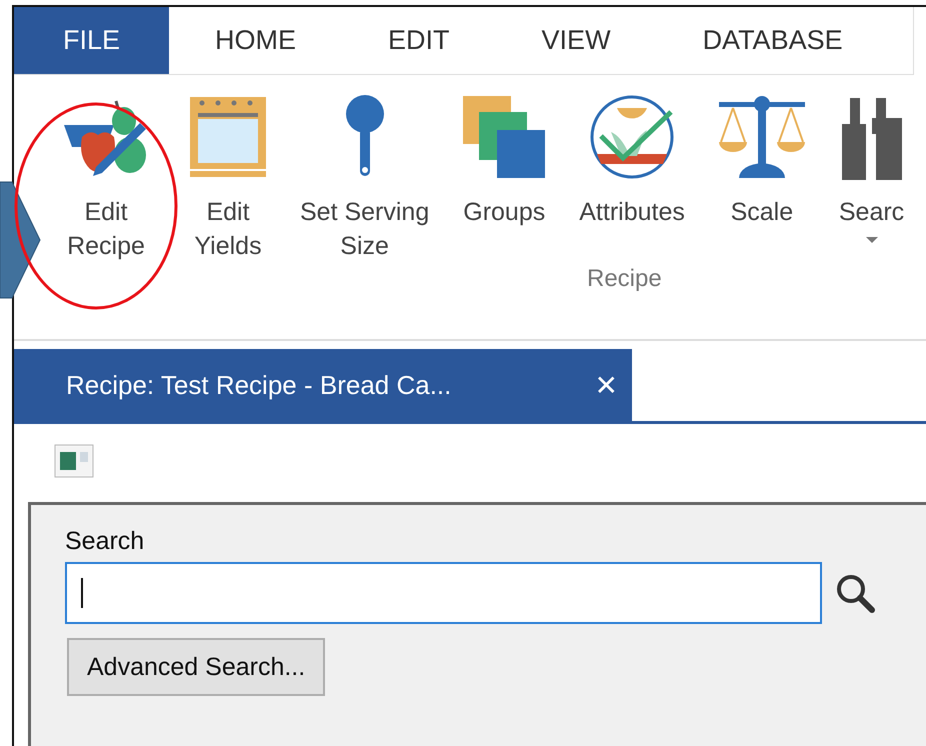  What do you see at coordinates (105, 541) in the screenshot?
I see `search-label: Search` at bounding box center [105, 541].